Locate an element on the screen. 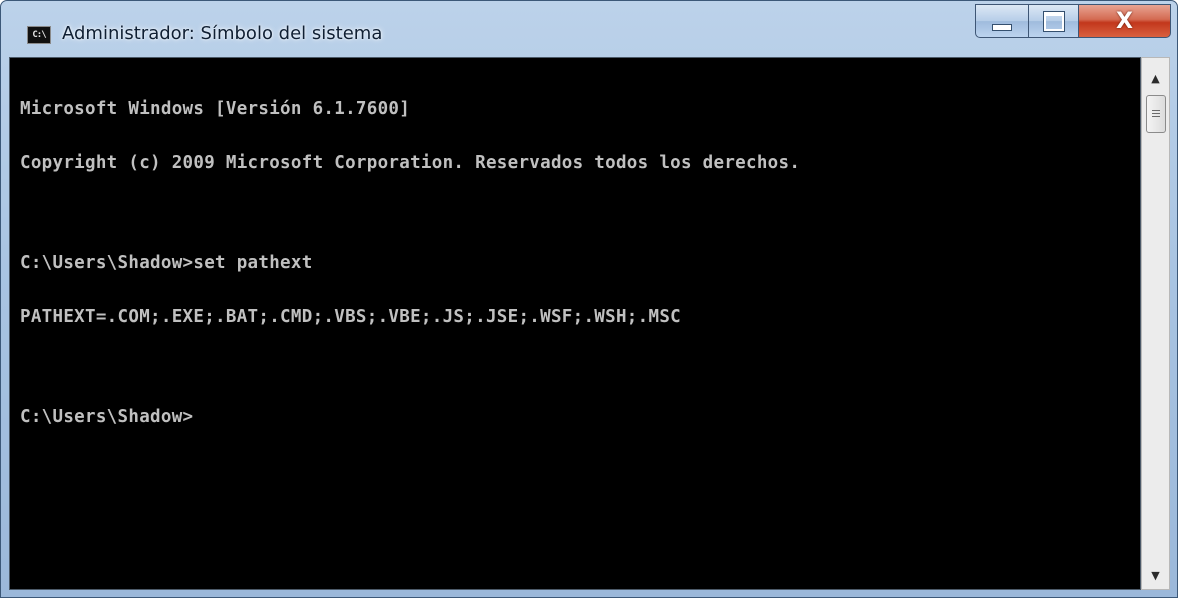 The width and height of the screenshot is (1178, 598). minimize-button is located at coordinates (1002, 21).